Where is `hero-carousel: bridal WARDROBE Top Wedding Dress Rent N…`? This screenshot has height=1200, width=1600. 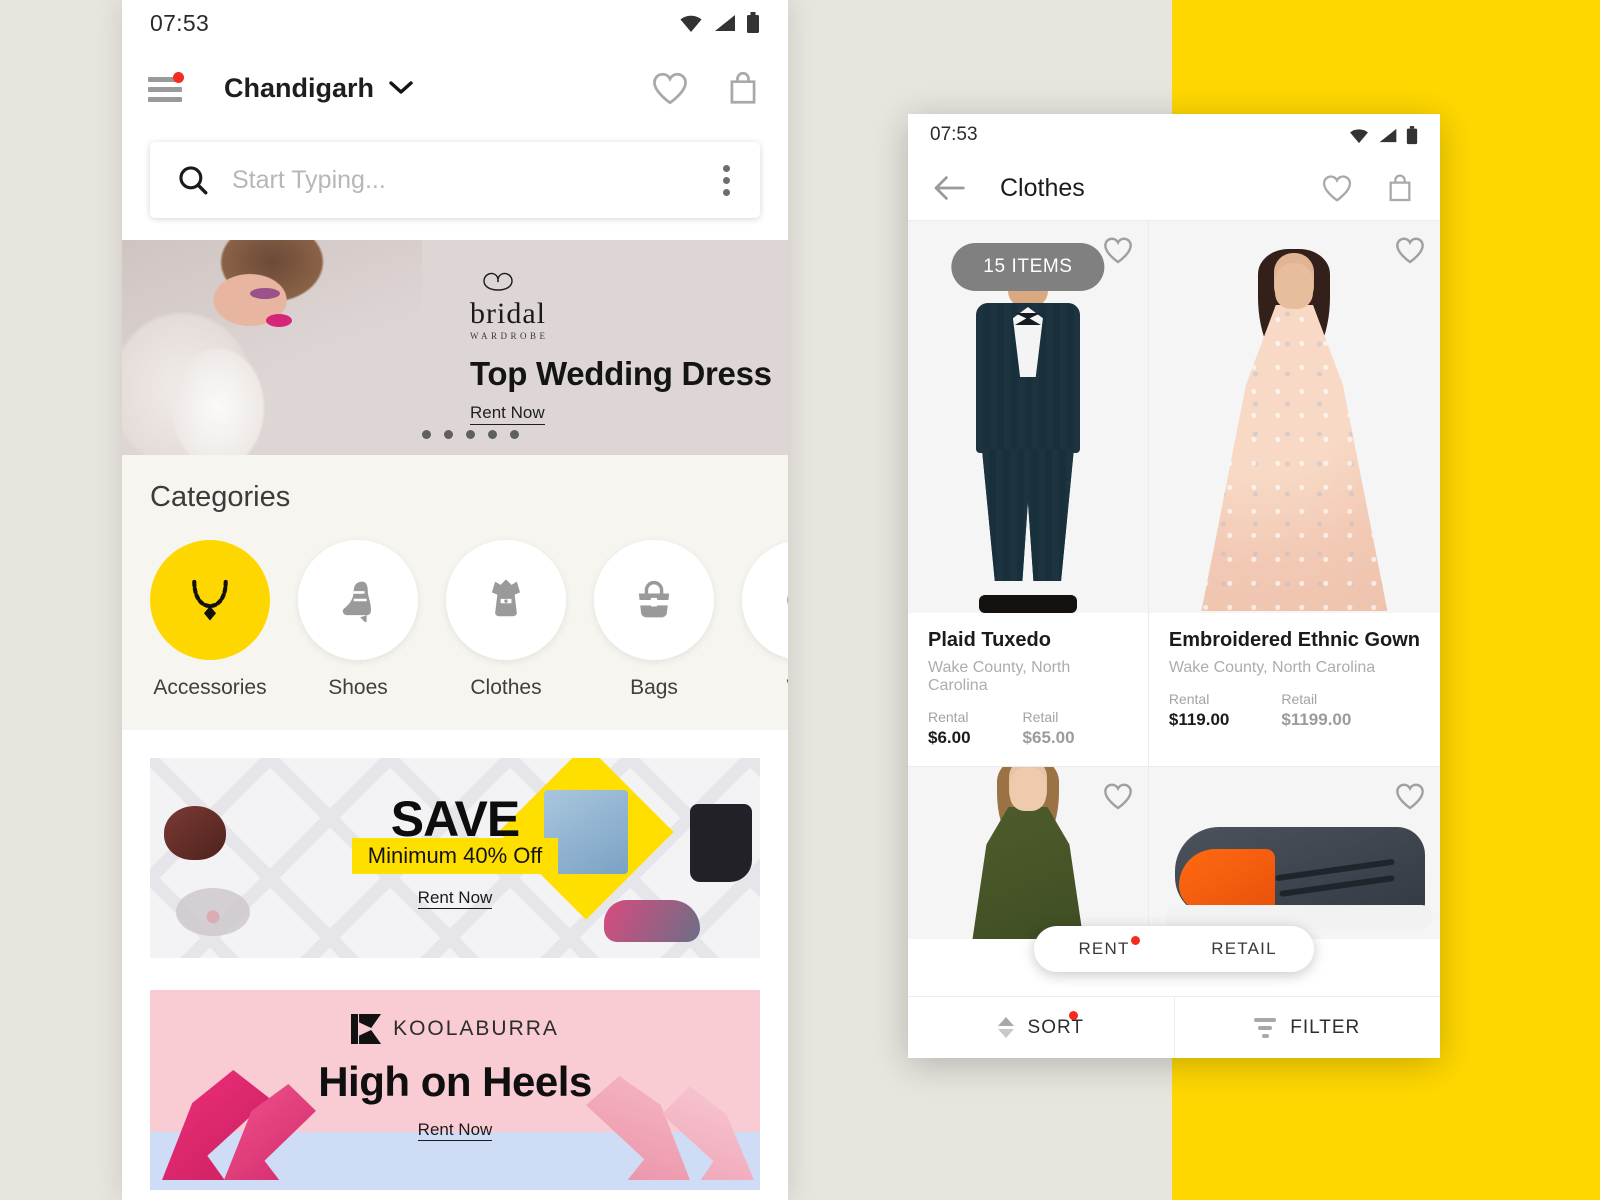
hero-carousel: bridal WARDROBE Top Wedding Dress Rent N… is located at coordinates (455, 347).